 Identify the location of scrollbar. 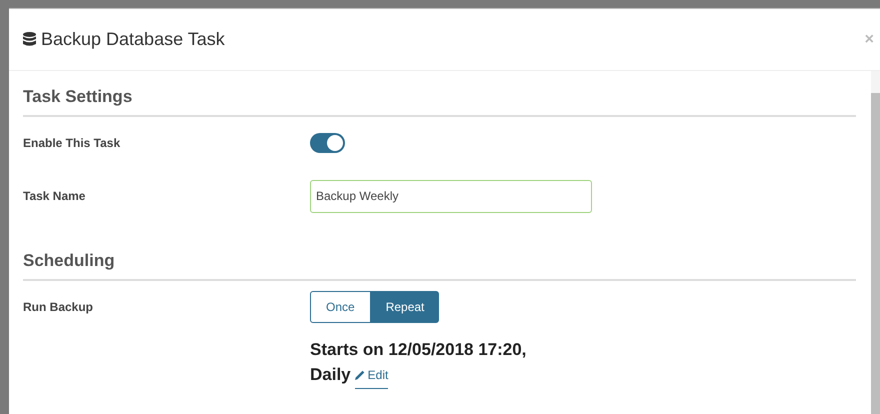
(875, 242).